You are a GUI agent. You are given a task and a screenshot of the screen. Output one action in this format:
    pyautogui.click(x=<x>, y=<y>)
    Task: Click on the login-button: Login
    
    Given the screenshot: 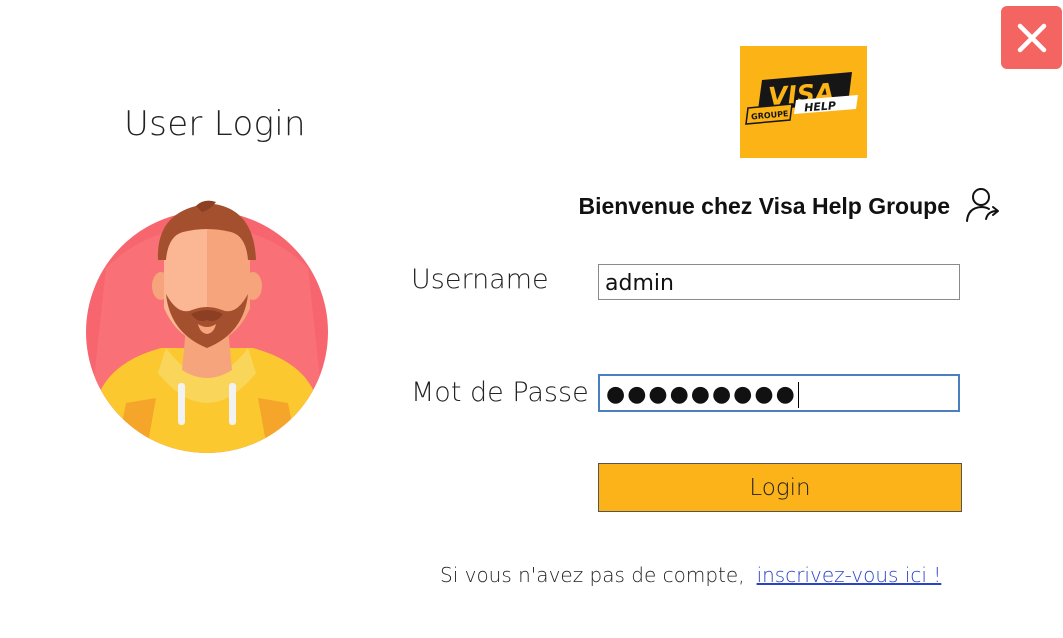 What is the action you would take?
    pyautogui.click(x=780, y=487)
    